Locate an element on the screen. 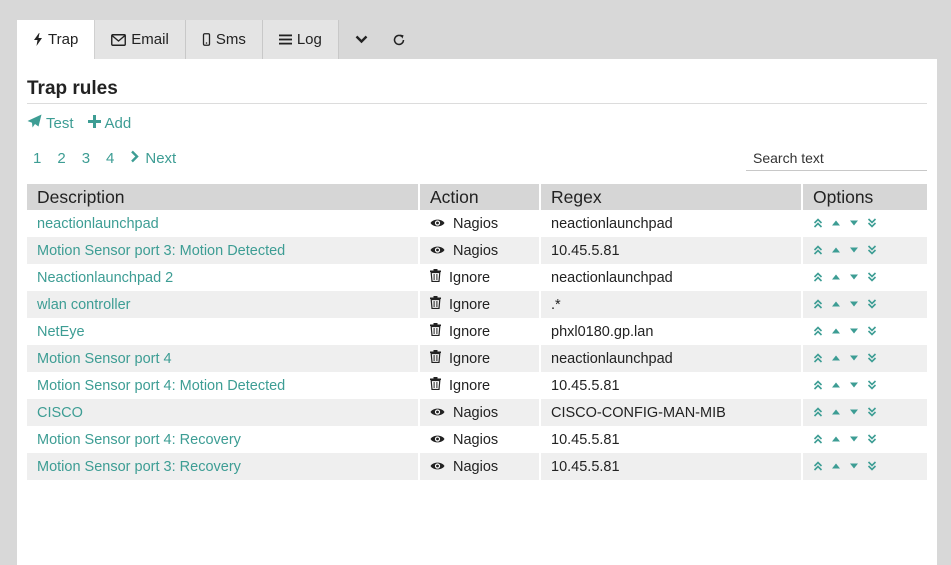  tab-email: Email is located at coordinates (140, 39).